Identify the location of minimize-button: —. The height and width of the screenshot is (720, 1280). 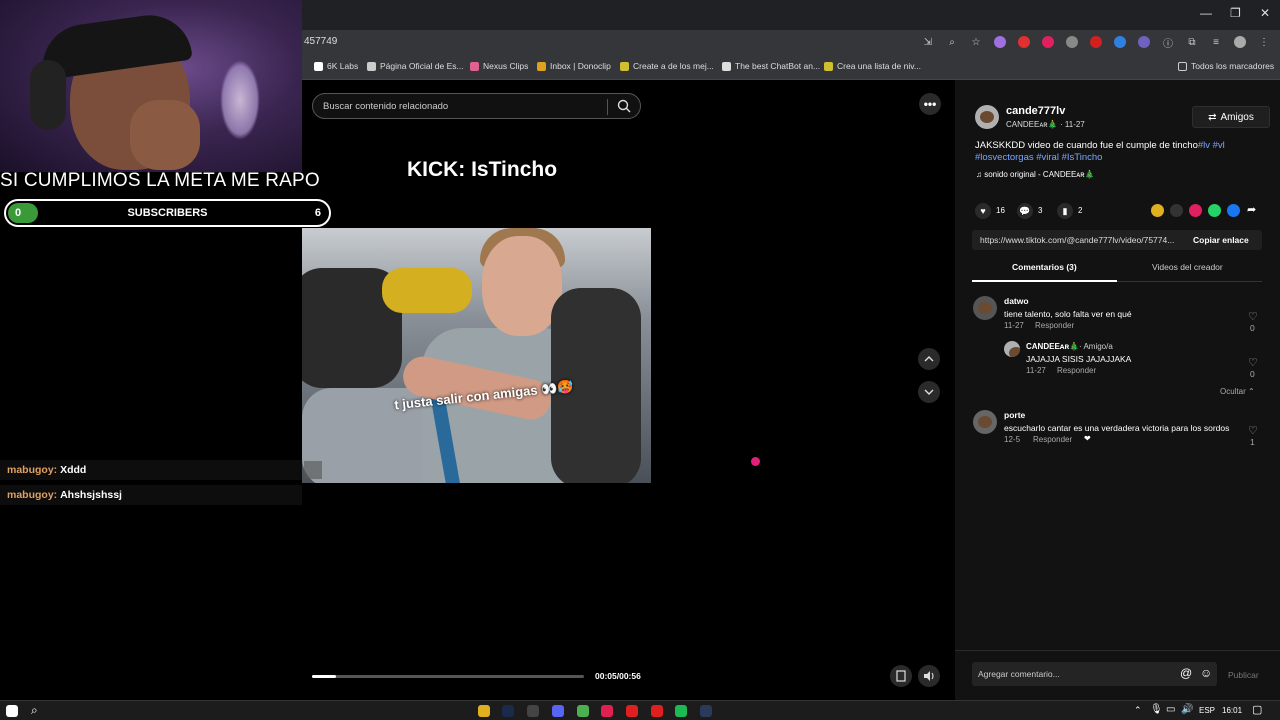
(1206, 13).